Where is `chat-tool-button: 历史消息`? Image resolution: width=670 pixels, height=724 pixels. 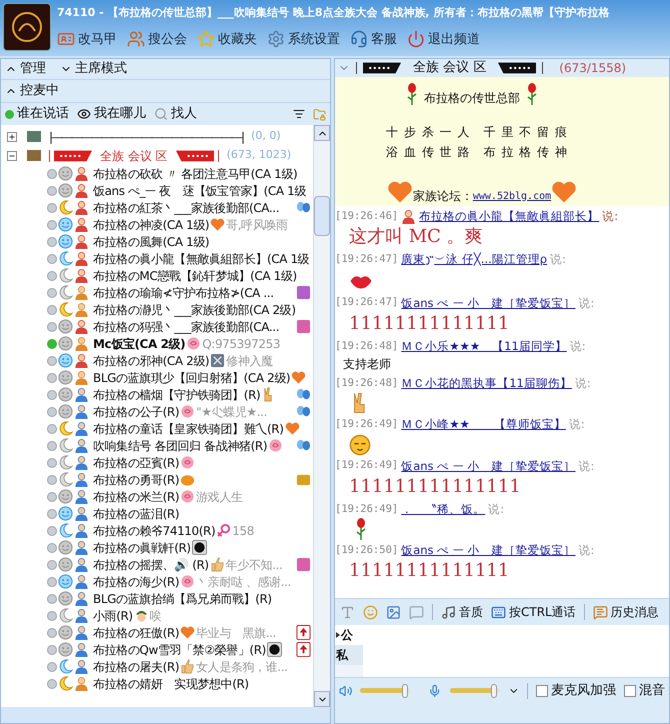
chat-tool-button: 历史消息 is located at coordinates (625, 612).